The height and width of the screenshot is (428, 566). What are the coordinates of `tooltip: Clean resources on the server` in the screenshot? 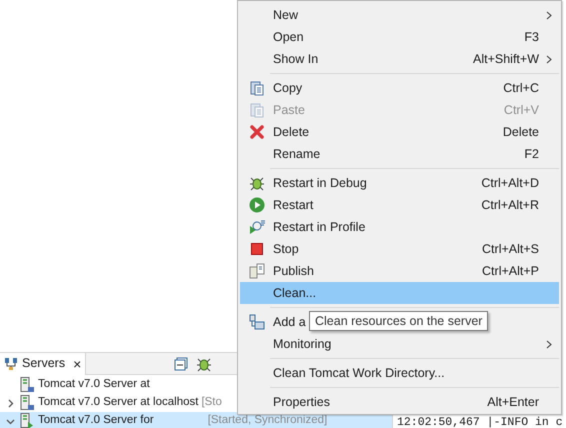 It's located at (398, 321).